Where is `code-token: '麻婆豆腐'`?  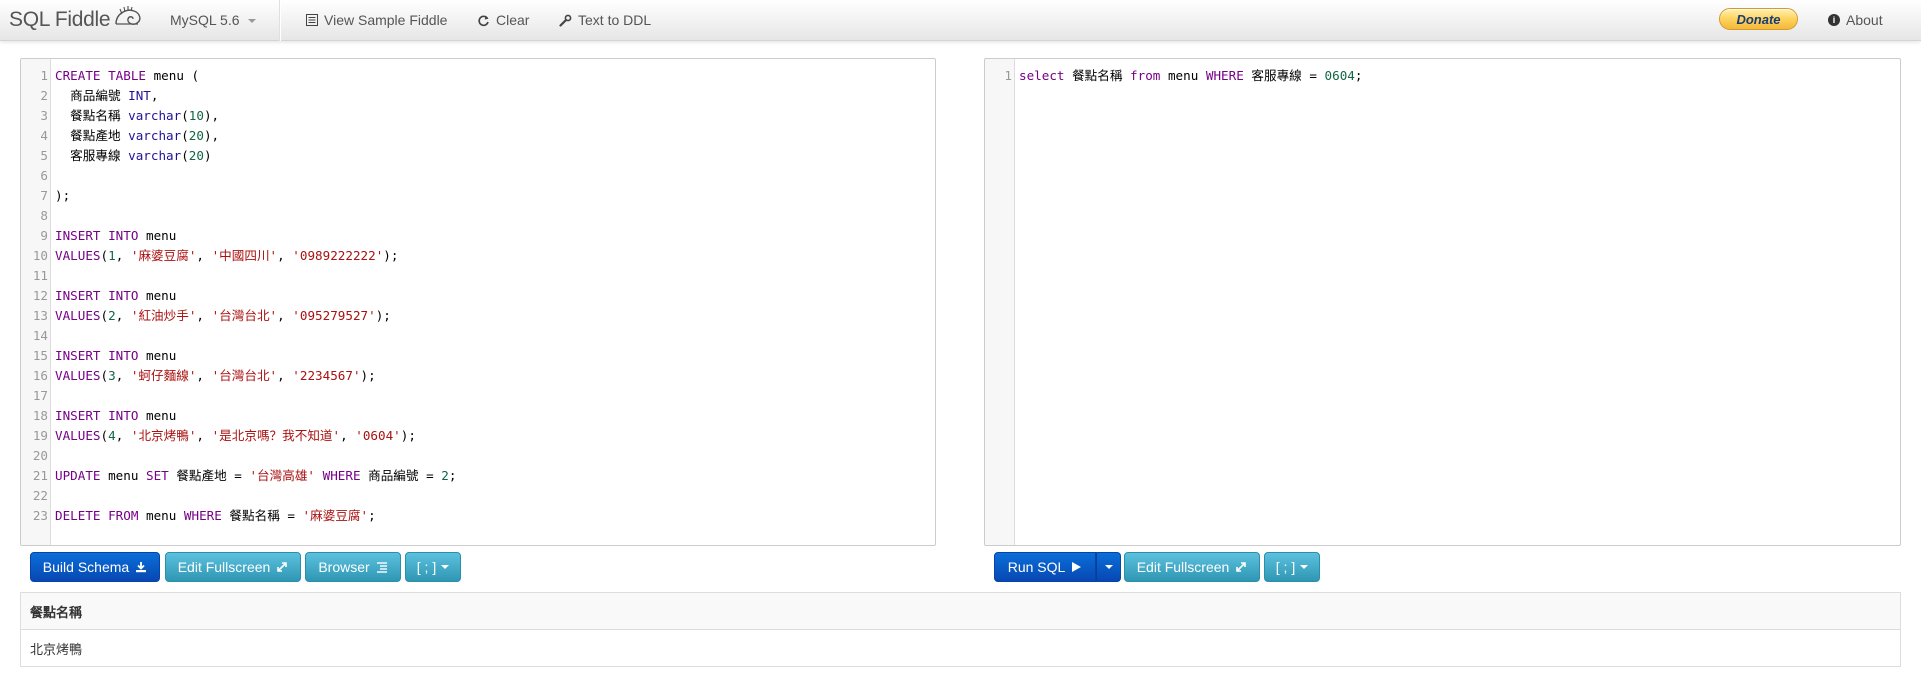
code-token: '麻婆豆腐' is located at coordinates (163, 255).